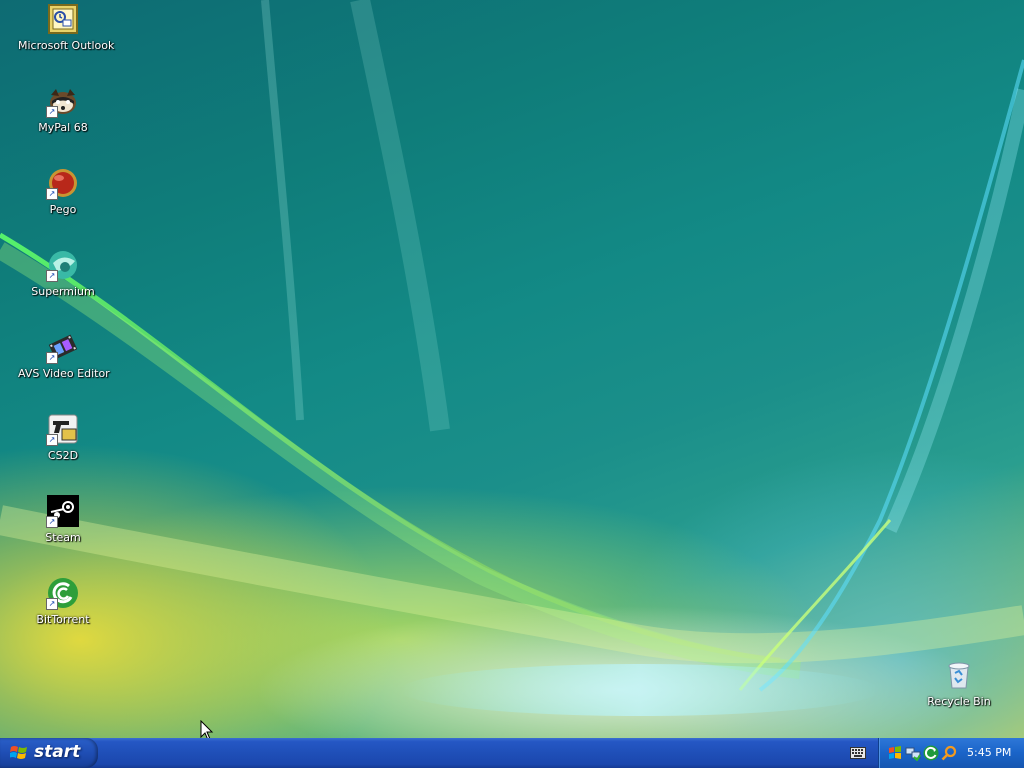 The width and height of the screenshot is (1024, 768). I want to click on icon-label: AVS Video Editor, so click(64, 373).